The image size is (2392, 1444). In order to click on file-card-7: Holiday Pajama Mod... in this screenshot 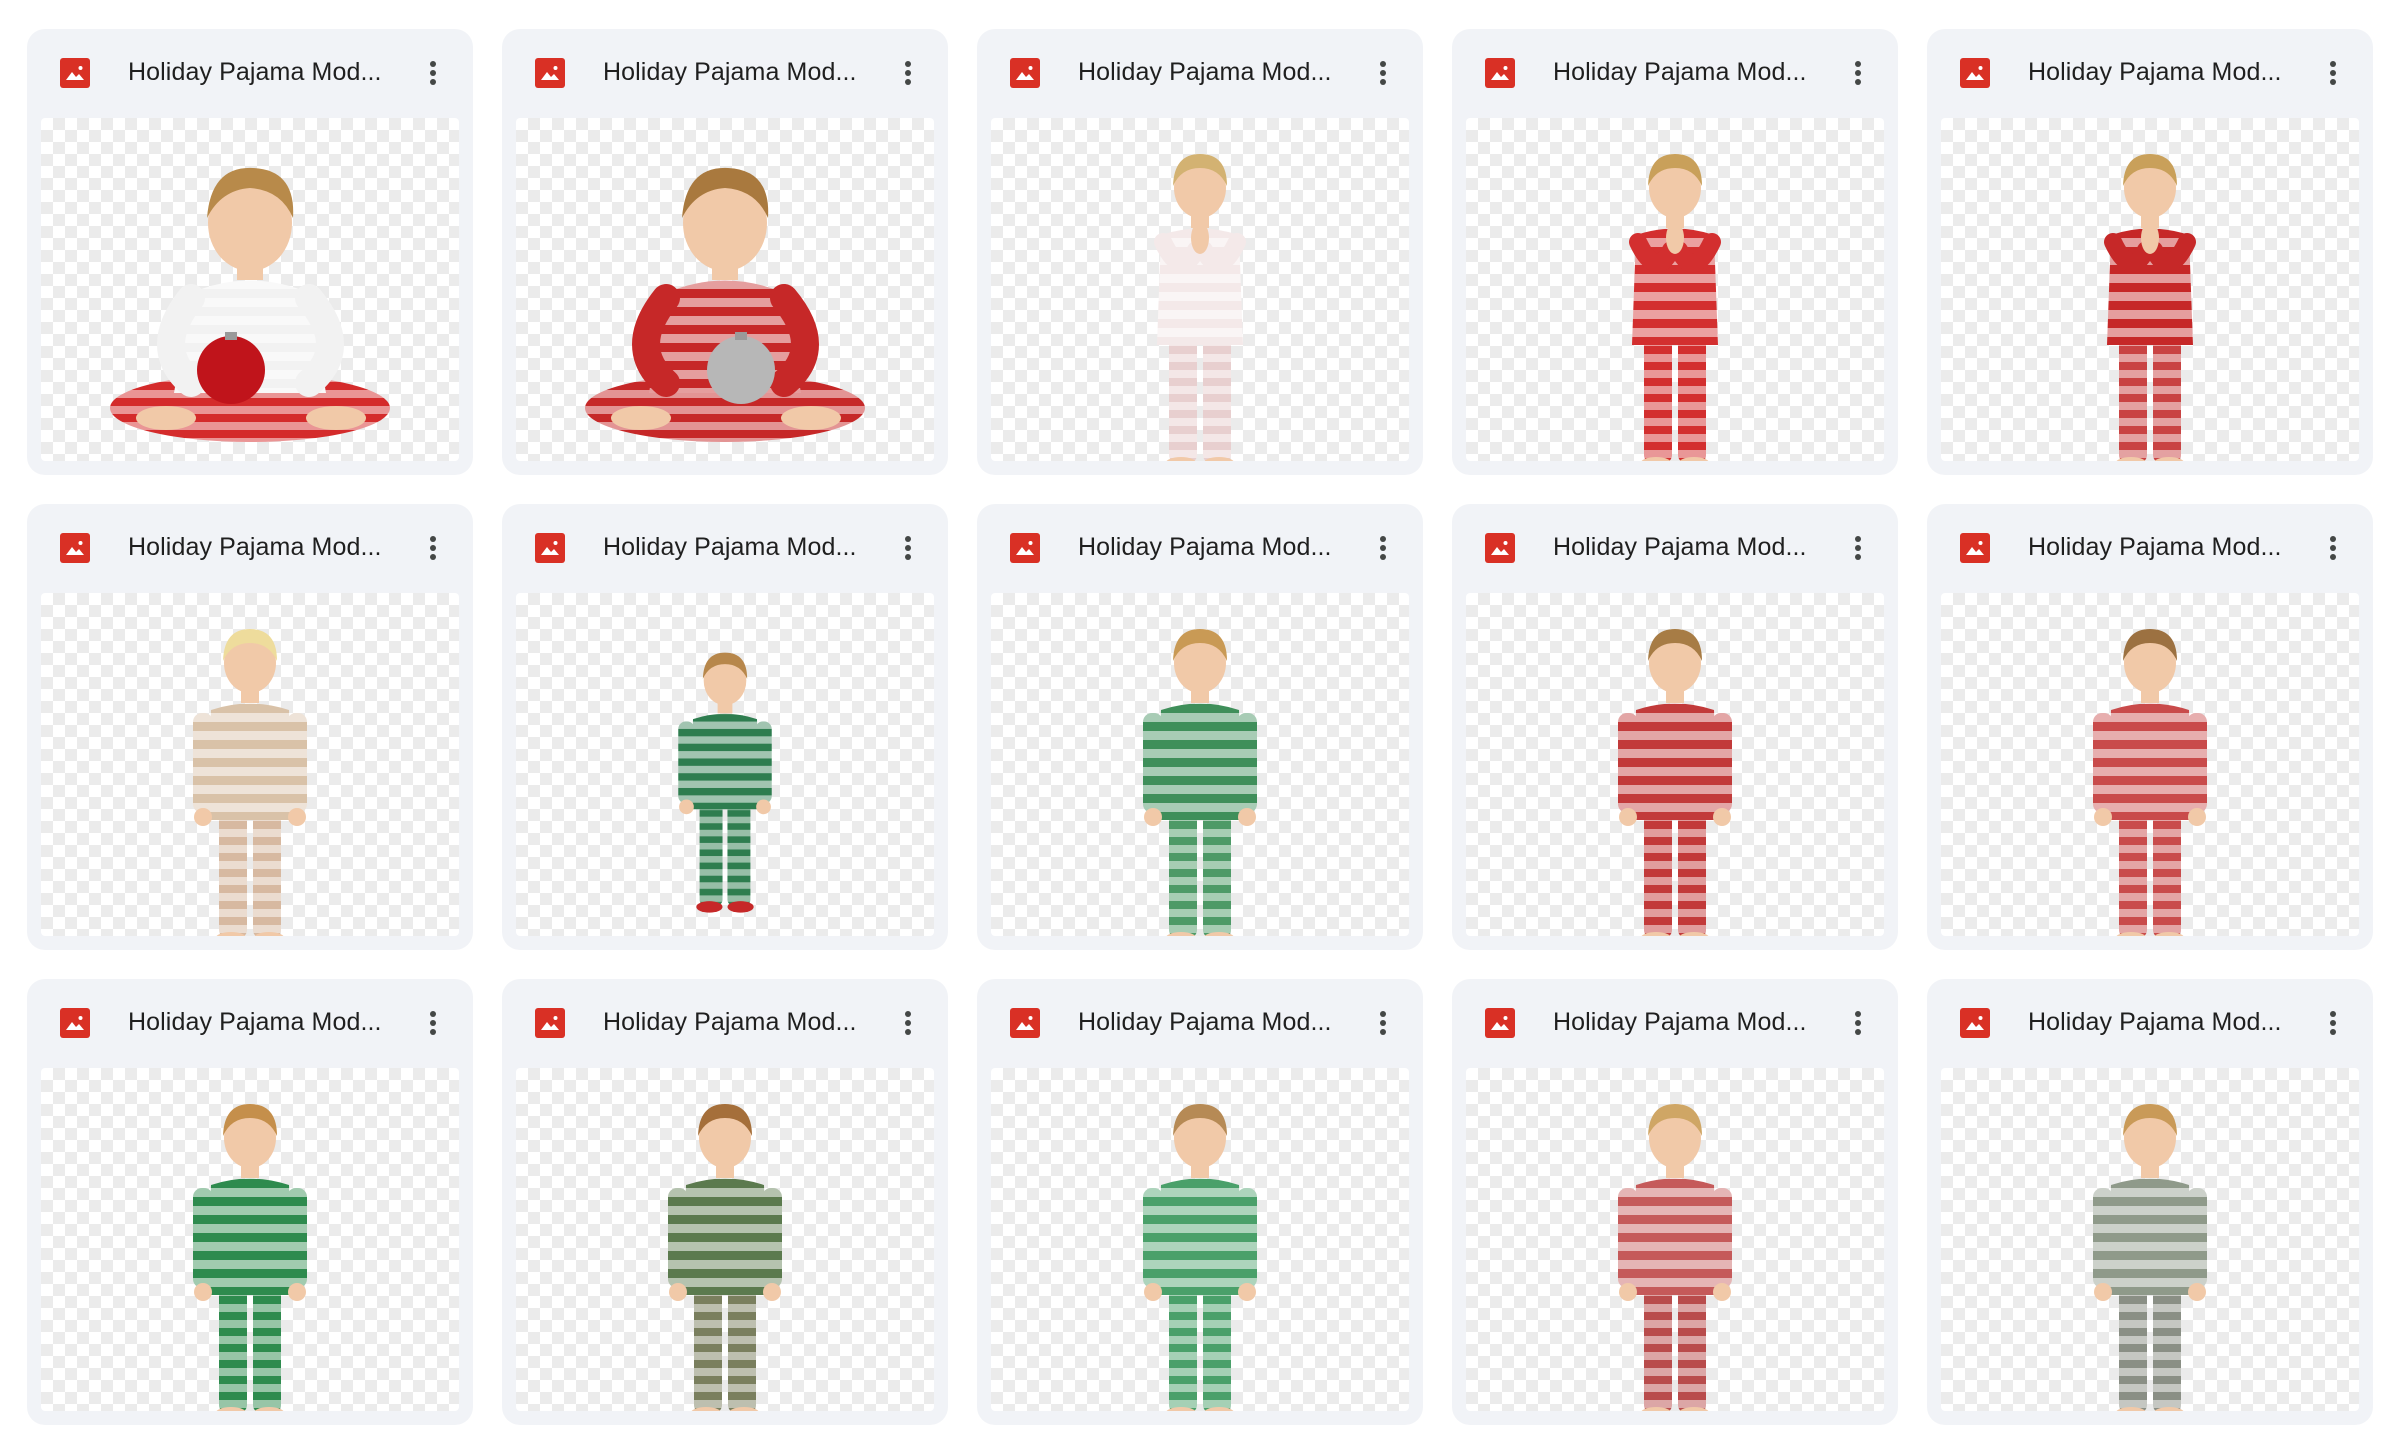, I will do `click(725, 727)`.